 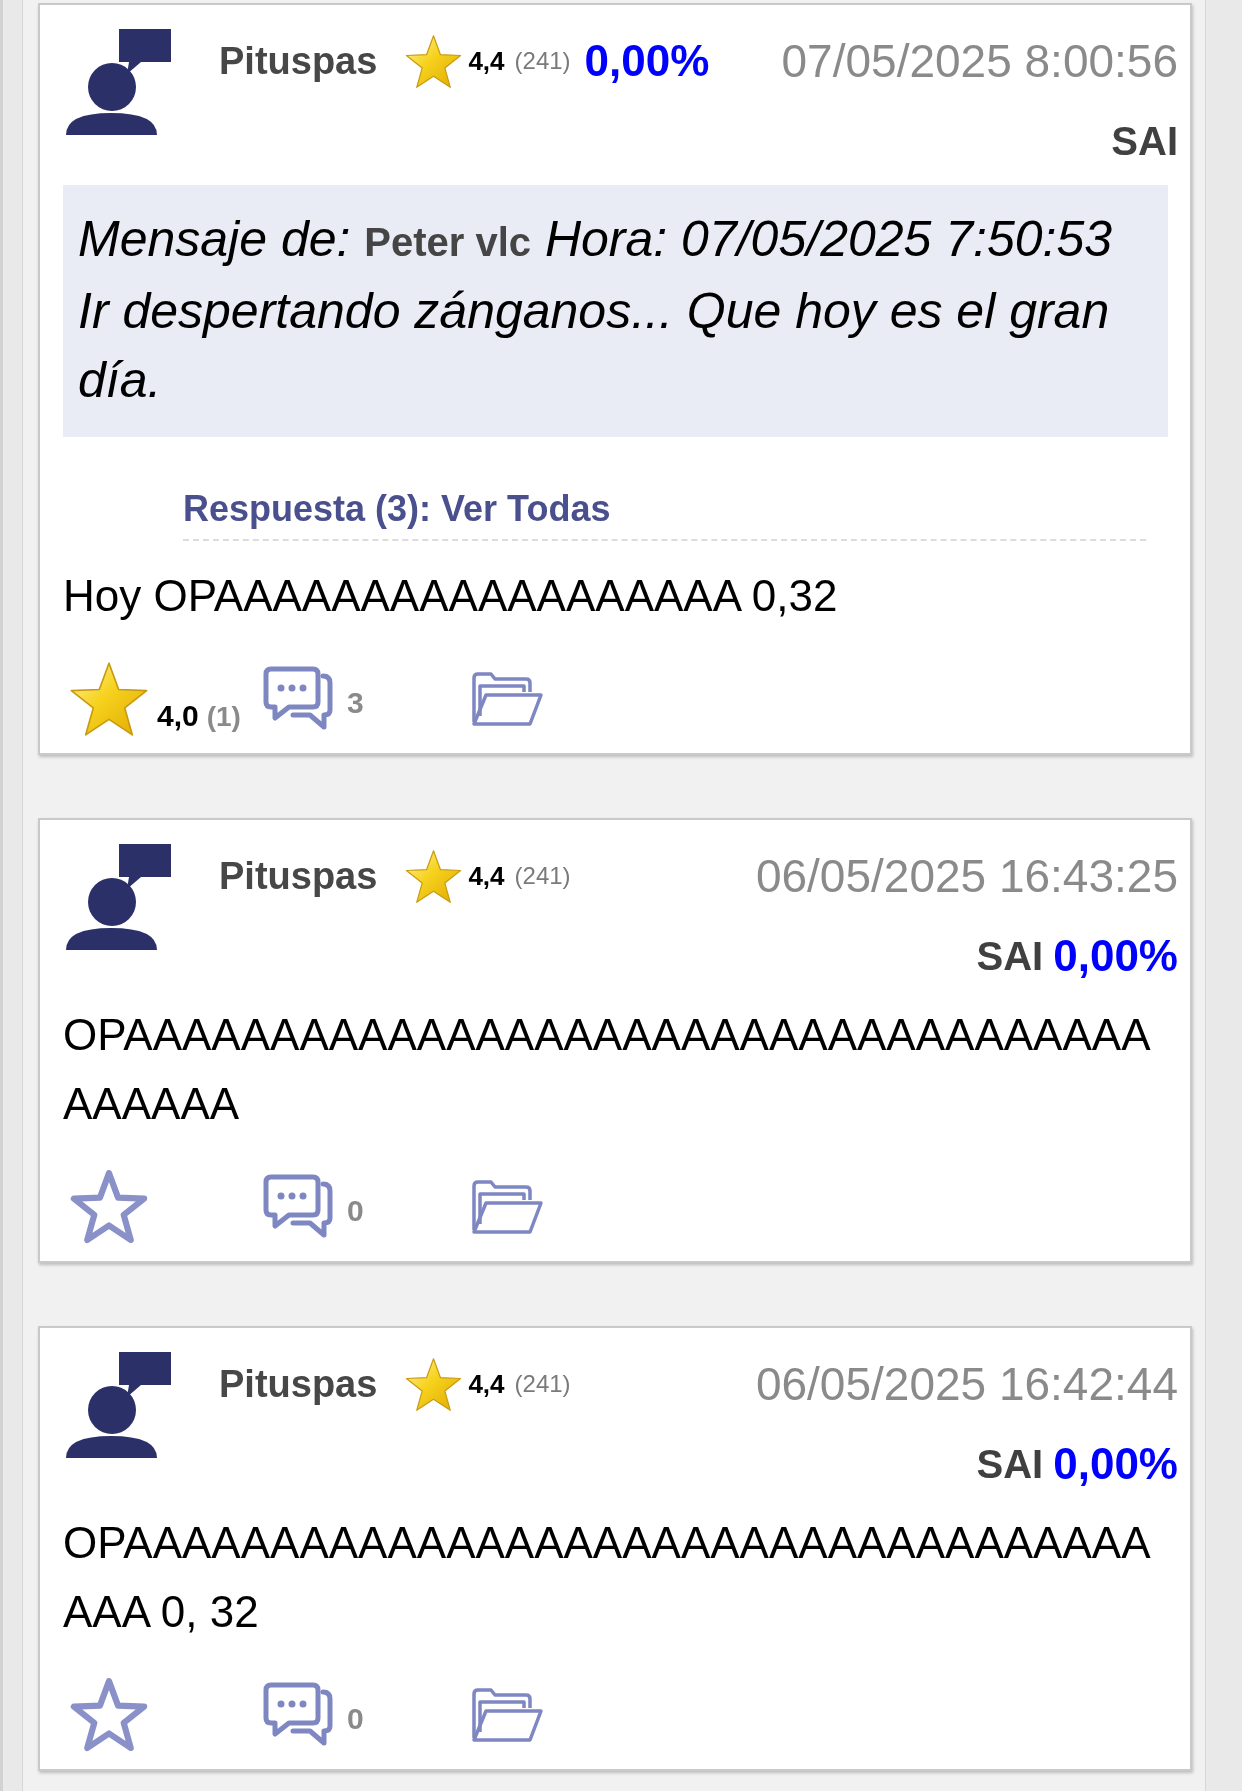 What do you see at coordinates (979, 61) in the screenshot?
I see `post-datetime: 07/05/2025 8:00:56` at bounding box center [979, 61].